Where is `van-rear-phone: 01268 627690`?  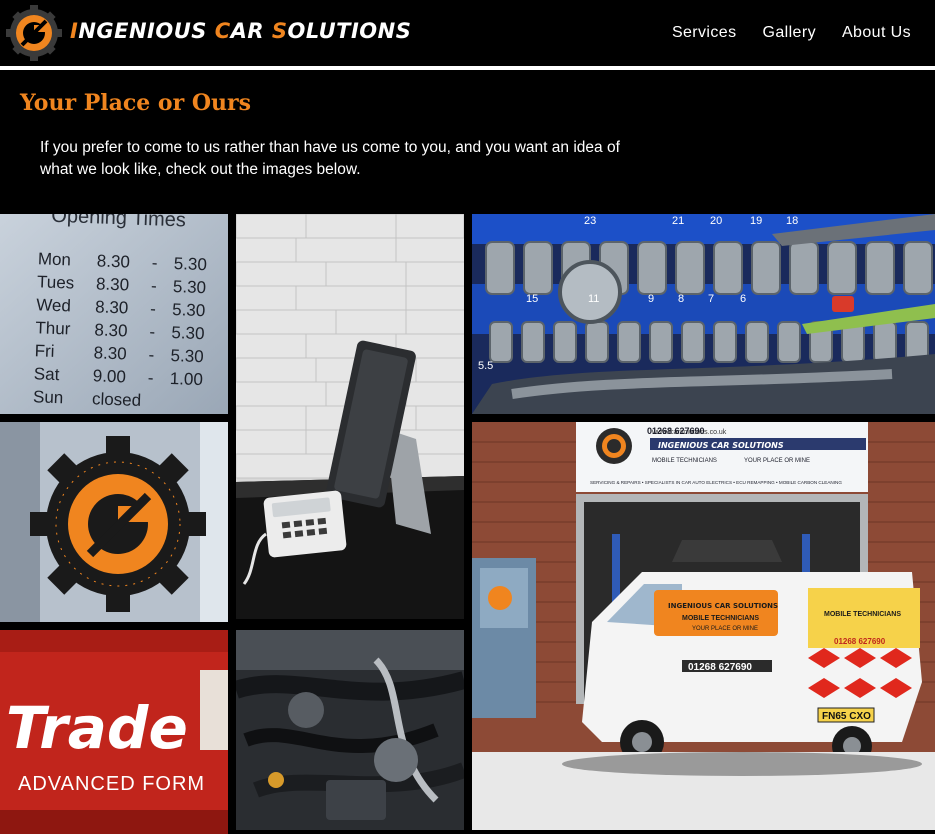
van-rear-phone: 01268 627690 is located at coordinates (860, 641).